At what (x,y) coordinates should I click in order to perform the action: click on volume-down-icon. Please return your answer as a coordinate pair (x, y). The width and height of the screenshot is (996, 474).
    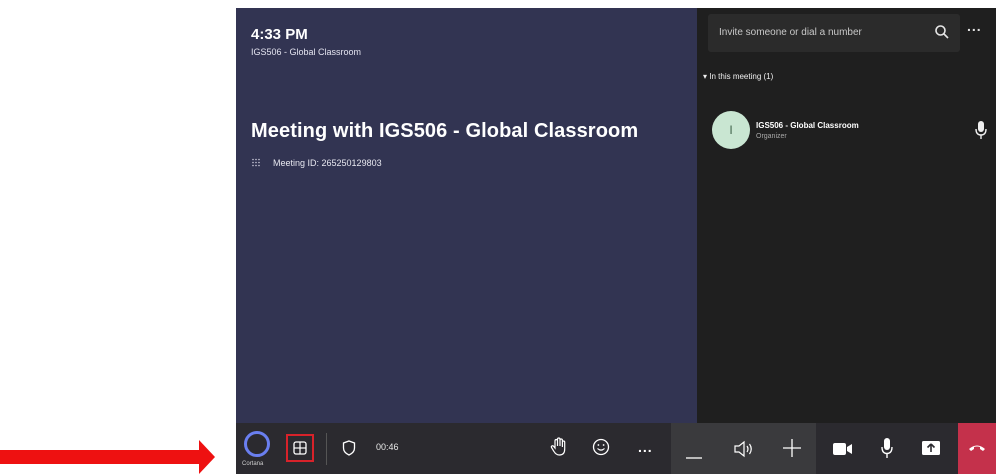
    Looking at the image, I should click on (694, 456).